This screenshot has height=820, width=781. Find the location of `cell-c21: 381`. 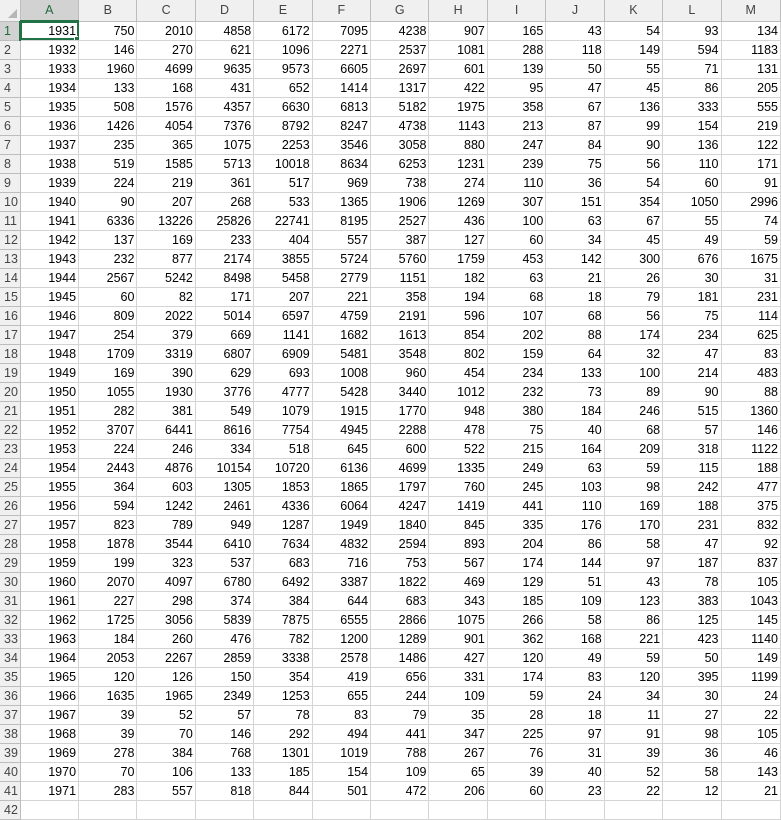

cell-c21: 381 is located at coordinates (166, 411).